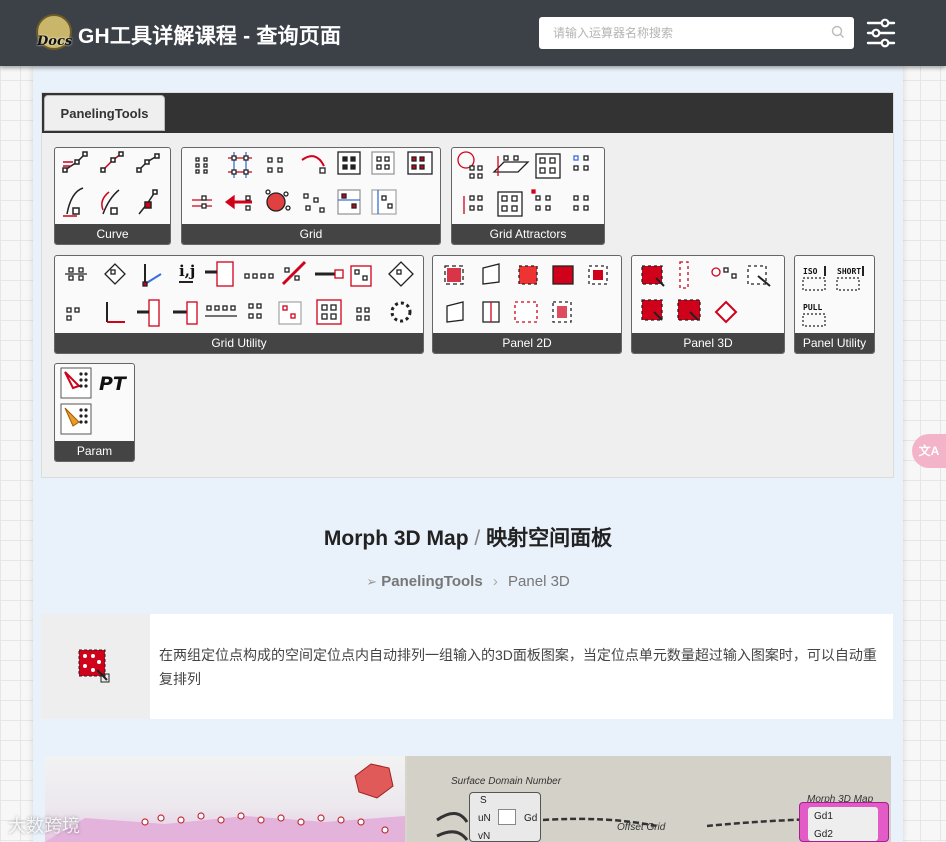 This screenshot has height=842, width=946. What do you see at coordinates (708, 295) in the screenshot?
I see `panel-3d-icons` at bounding box center [708, 295].